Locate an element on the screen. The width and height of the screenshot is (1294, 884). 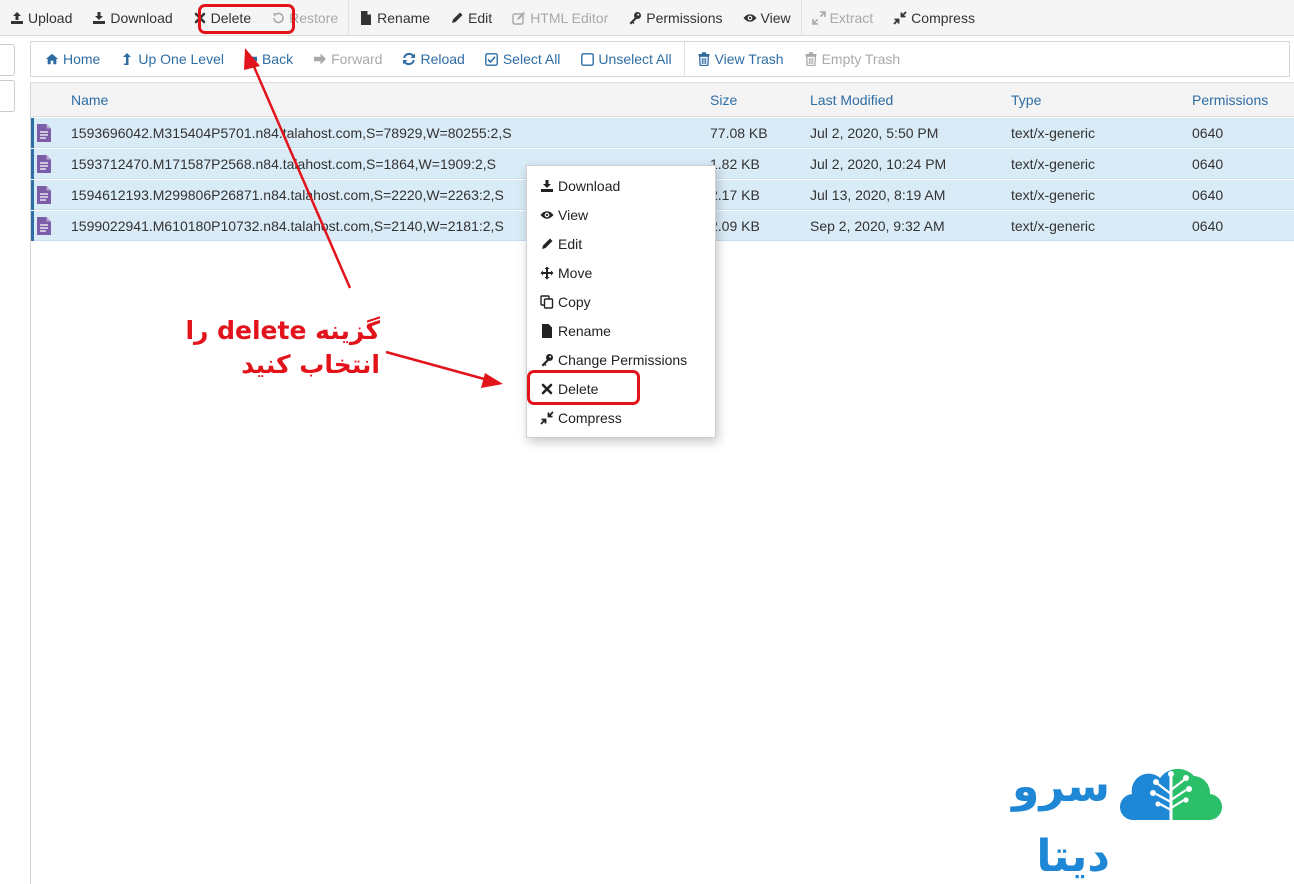
context-menu-copy: Copy is located at coordinates (621, 301).